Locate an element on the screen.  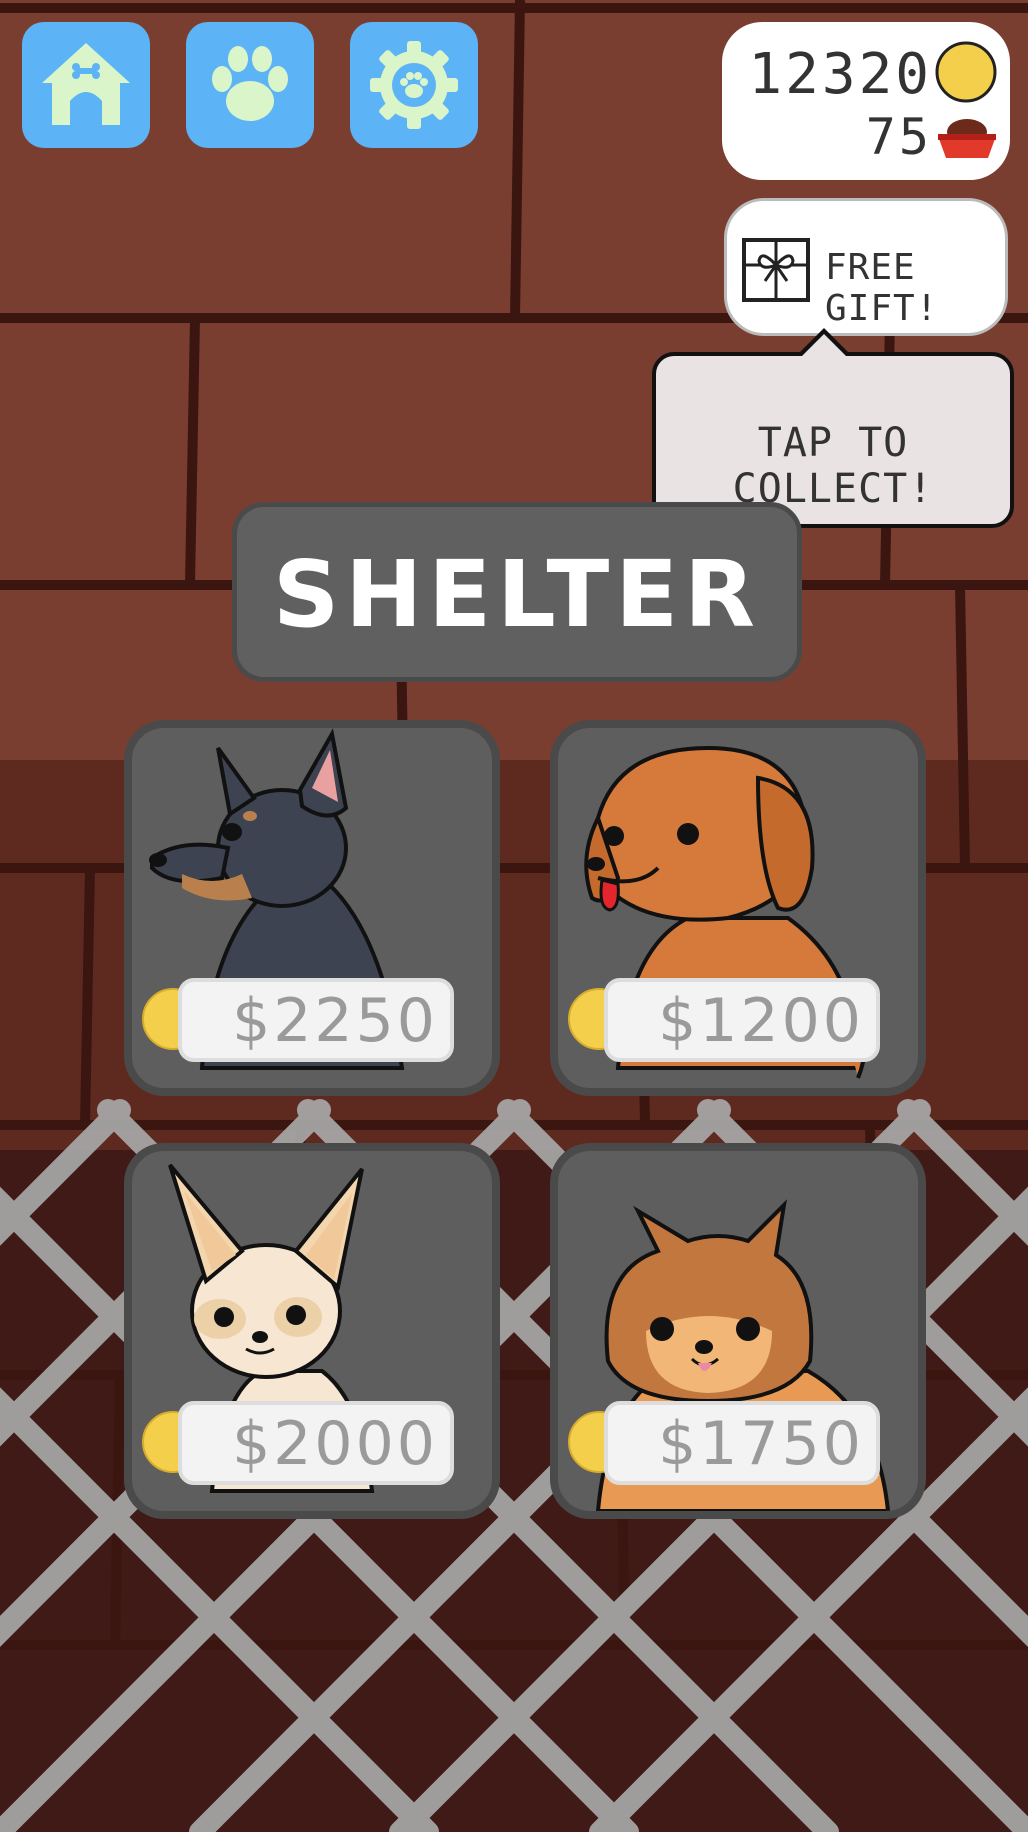
gift-box-icon is located at coordinates (776, 270).